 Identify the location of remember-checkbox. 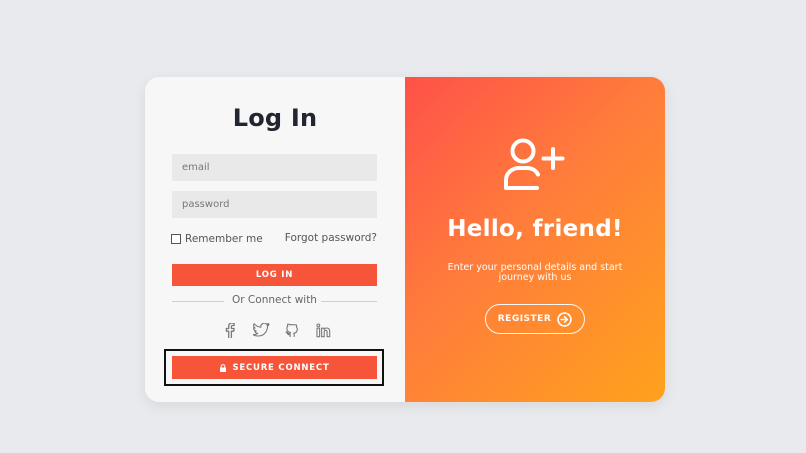
(176, 238).